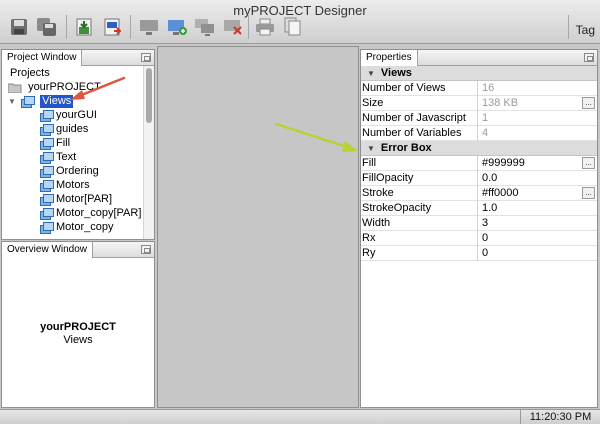  I want to click on project-tree-scrollbar, so click(148, 152).